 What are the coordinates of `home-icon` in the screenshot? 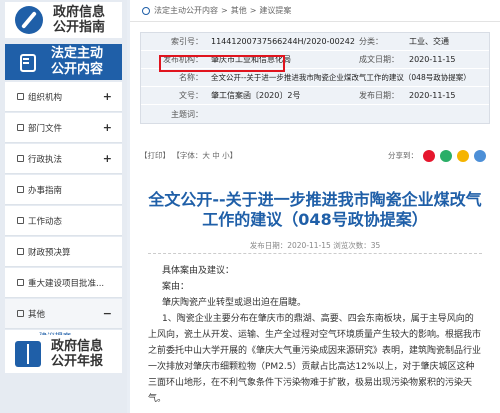 It's located at (146, 10).